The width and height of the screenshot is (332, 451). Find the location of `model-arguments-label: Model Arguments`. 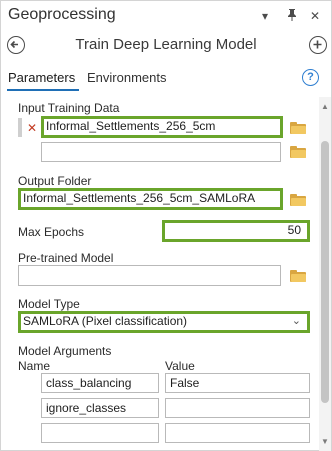

model-arguments-label: Model Arguments is located at coordinates (65, 351).